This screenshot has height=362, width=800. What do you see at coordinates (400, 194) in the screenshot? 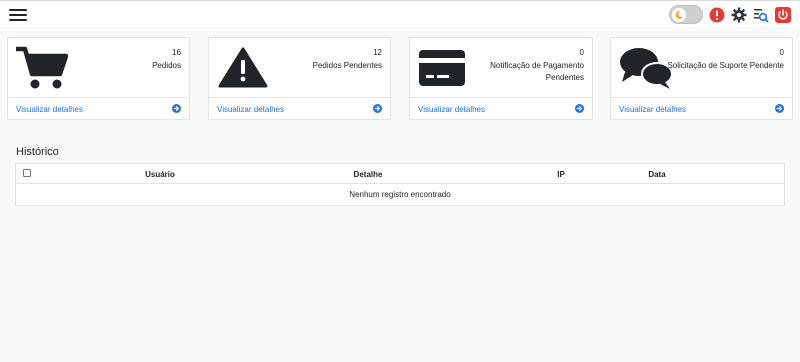
I see `empty-table-message: Nenhum registro encontrado` at bounding box center [400, 194].